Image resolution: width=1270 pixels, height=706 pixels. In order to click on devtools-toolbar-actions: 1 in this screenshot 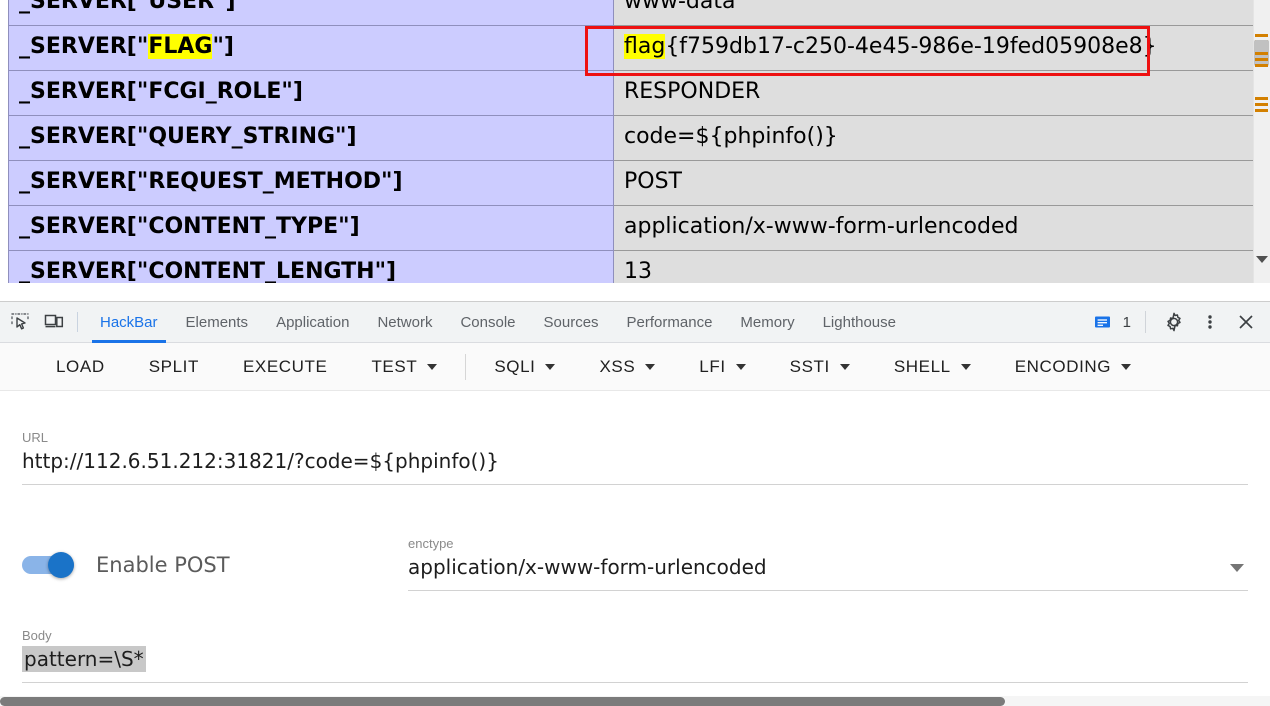, I will do `click(1176, 322)`.